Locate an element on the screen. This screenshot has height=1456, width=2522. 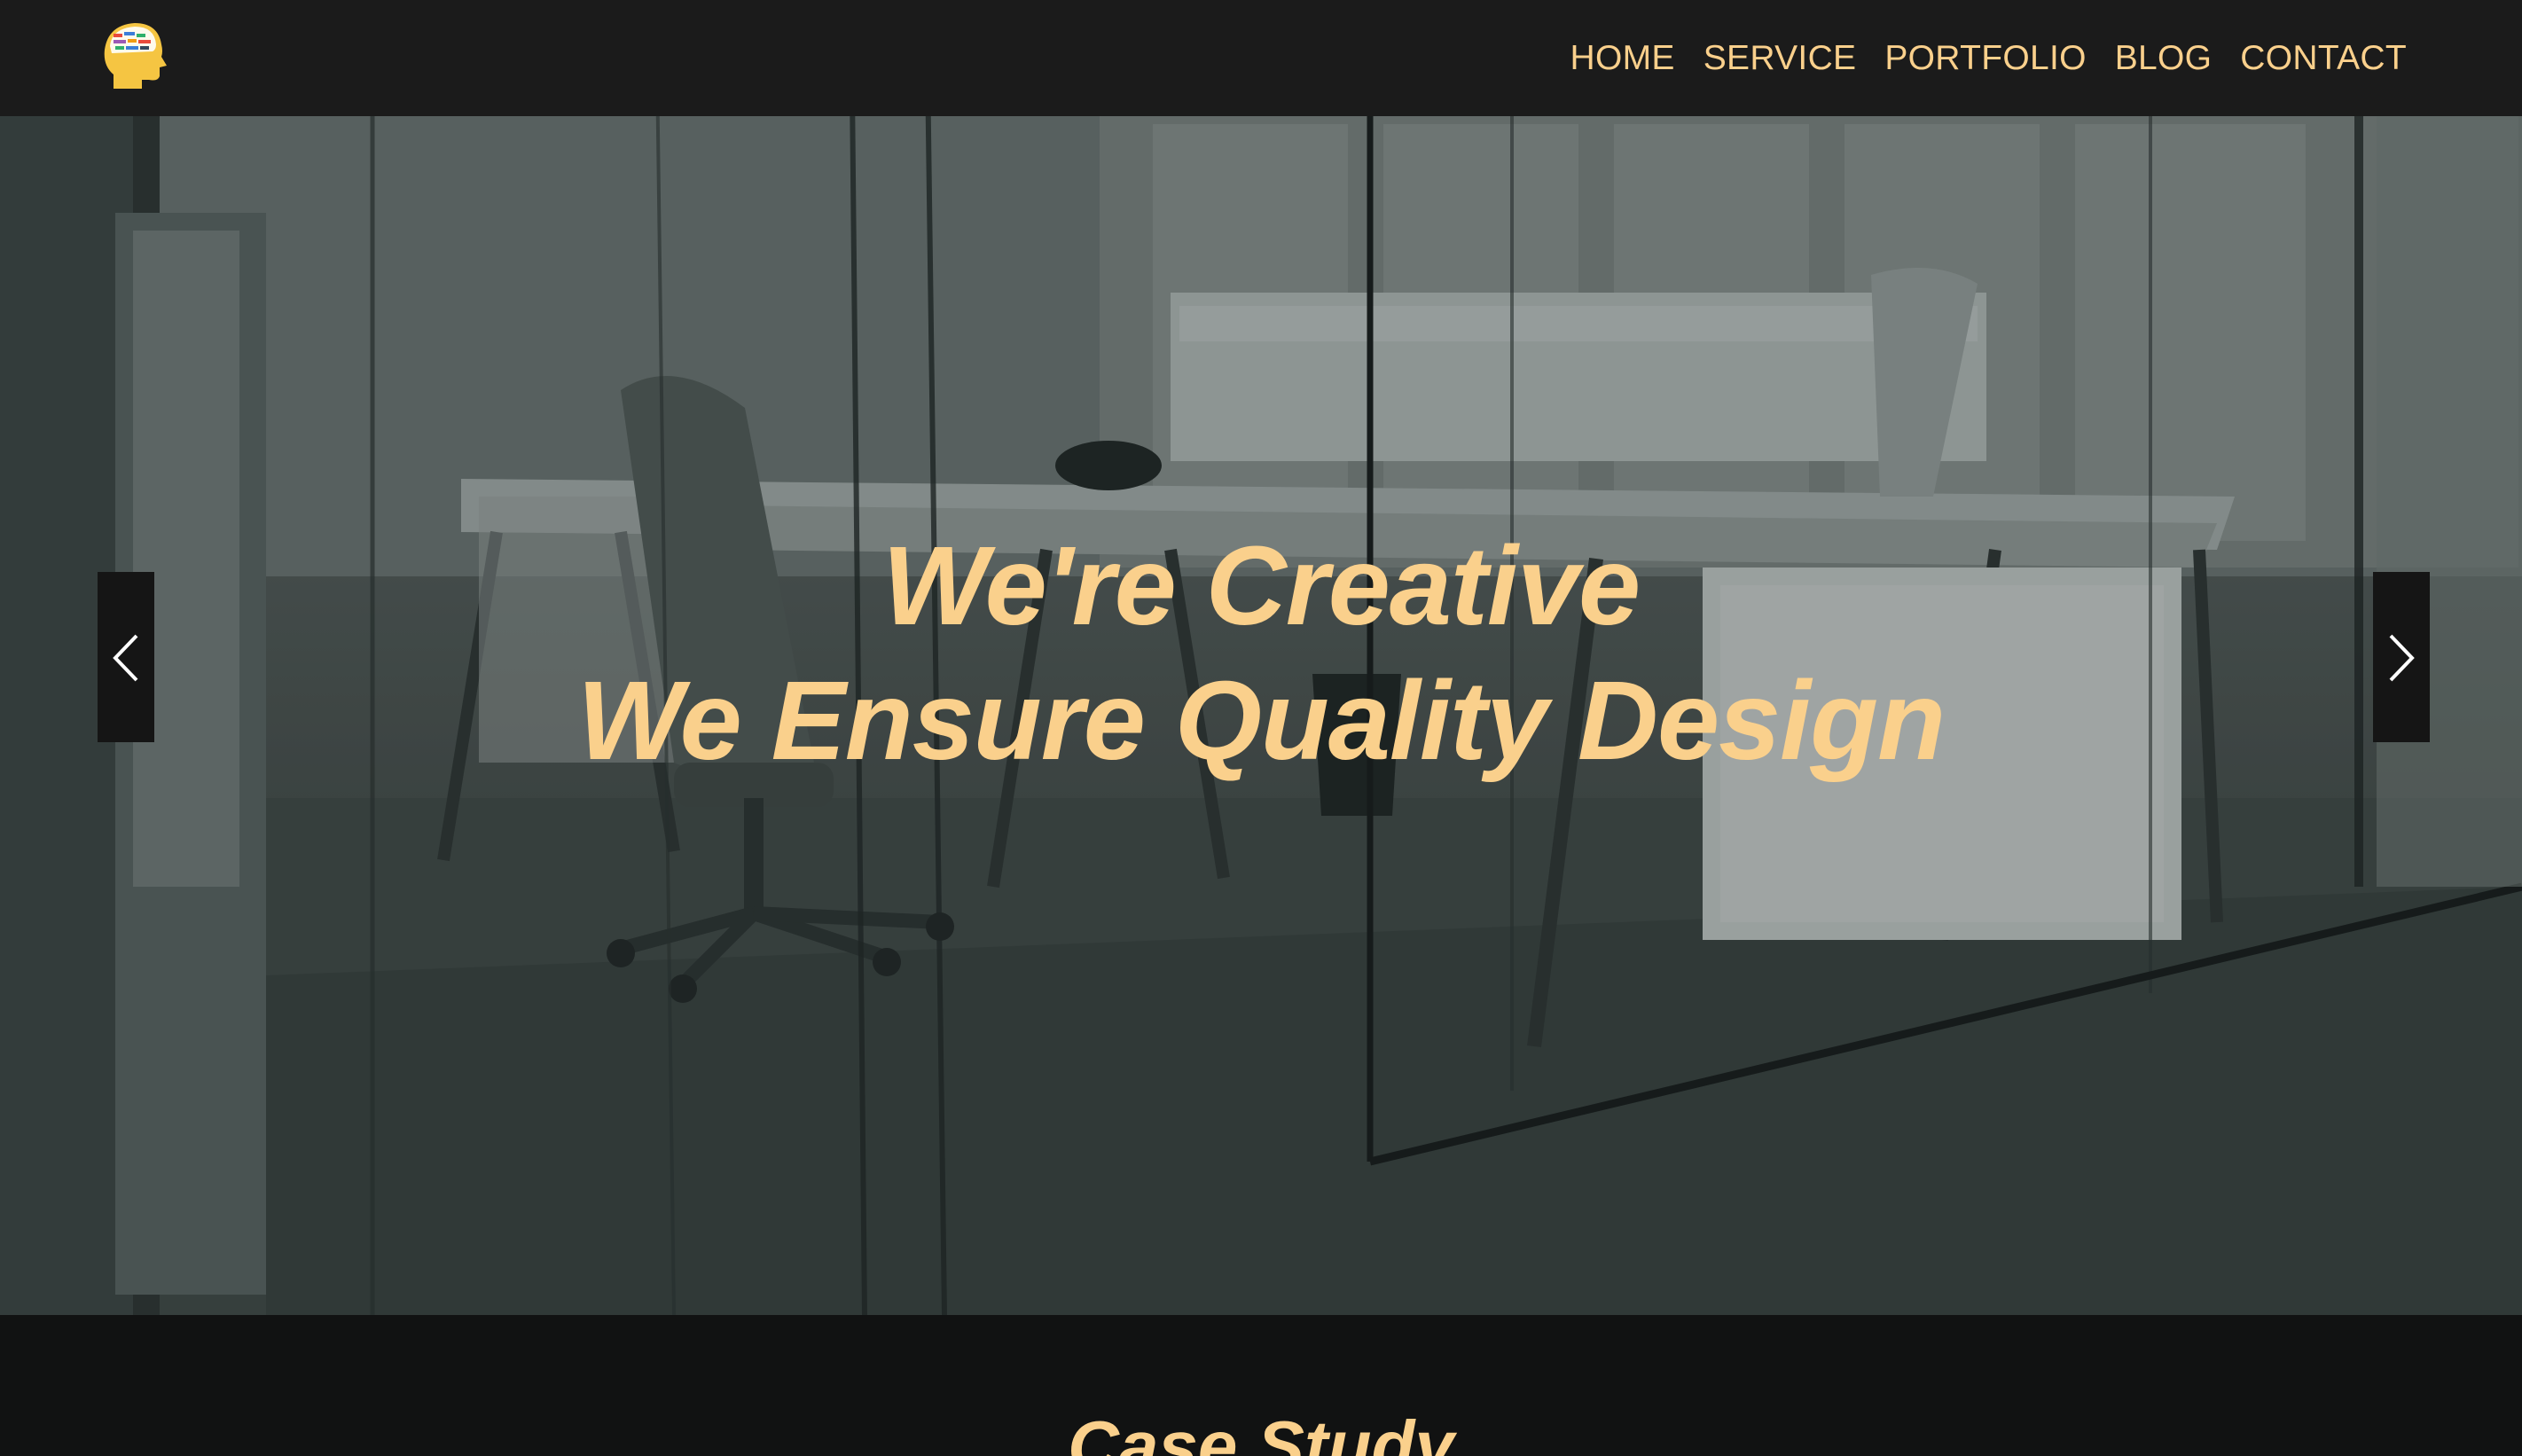
chevron-right-icon is located at coordinates (2402, 658).